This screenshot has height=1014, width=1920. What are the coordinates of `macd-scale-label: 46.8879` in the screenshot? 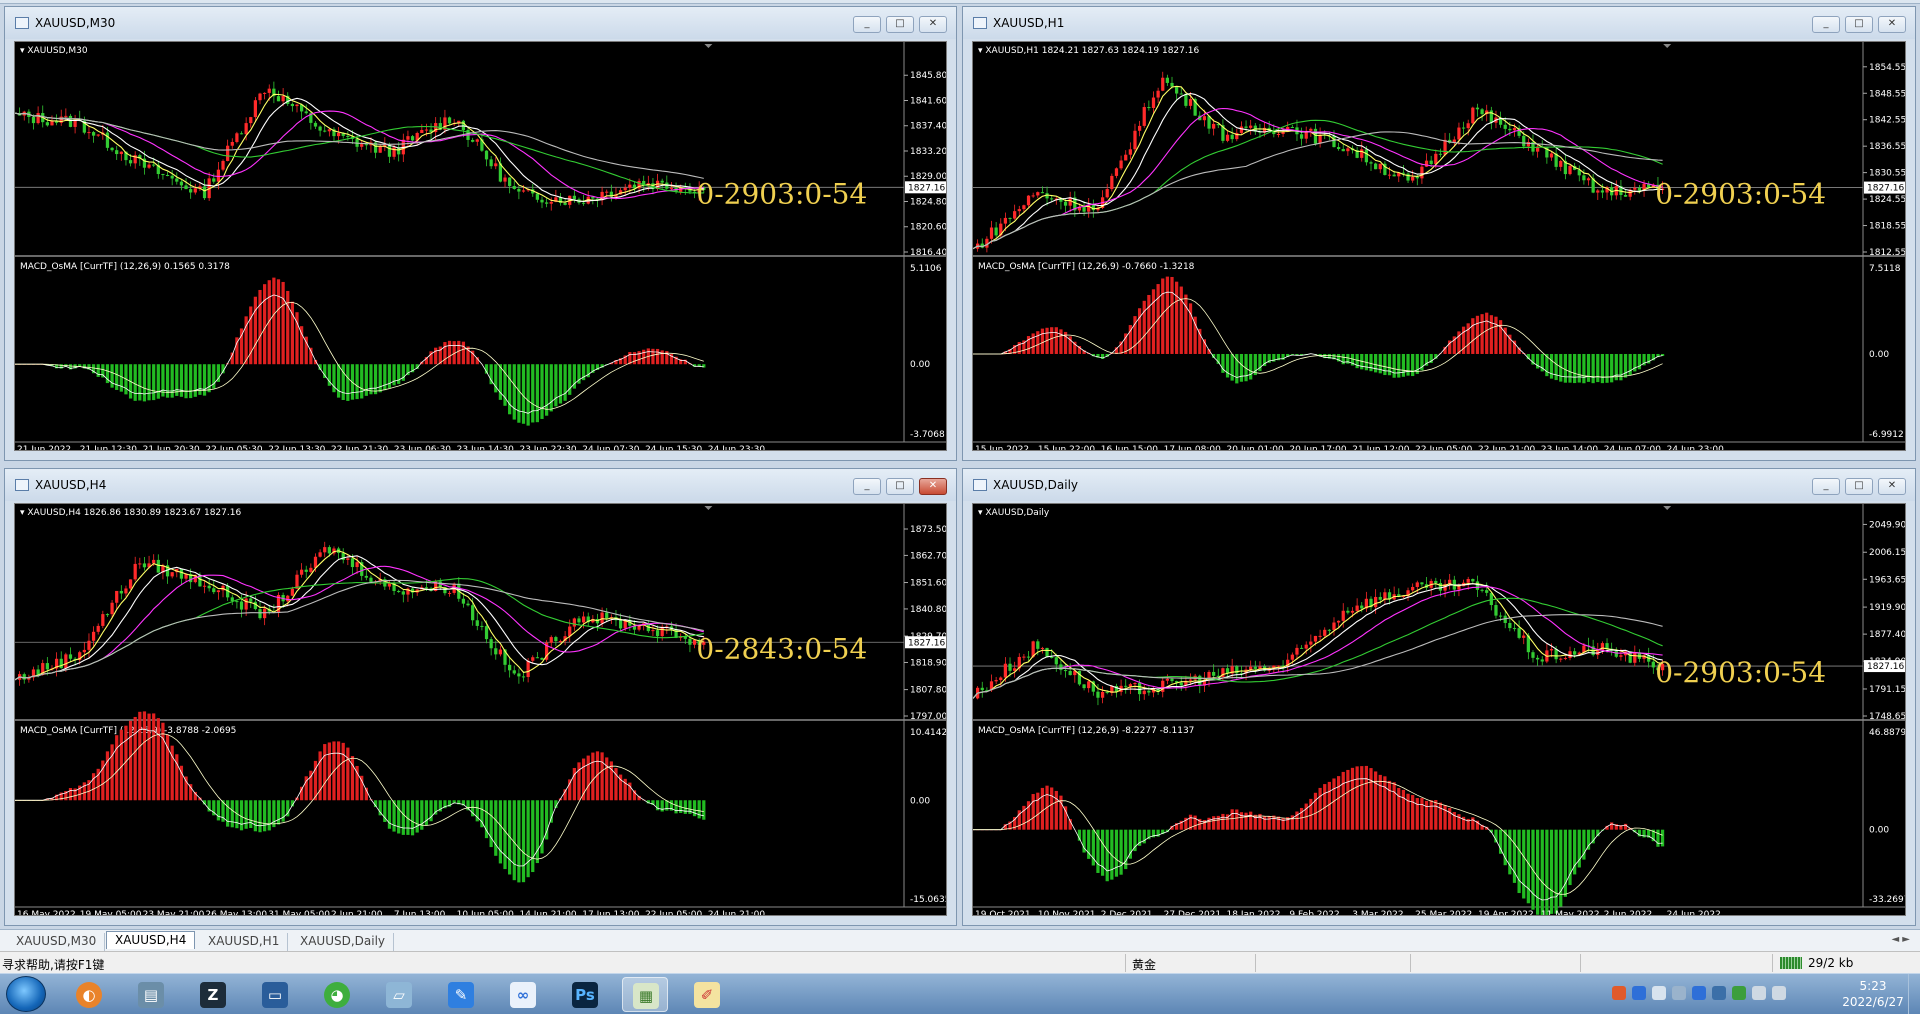 It's located at (1887, 733).